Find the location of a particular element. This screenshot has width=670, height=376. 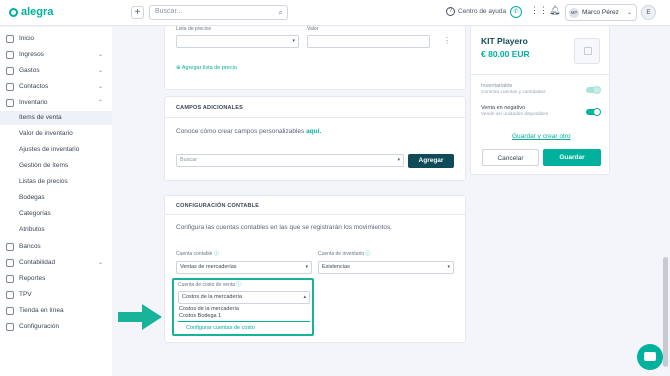

page-scrollbar is located at coordinates (665, 312).